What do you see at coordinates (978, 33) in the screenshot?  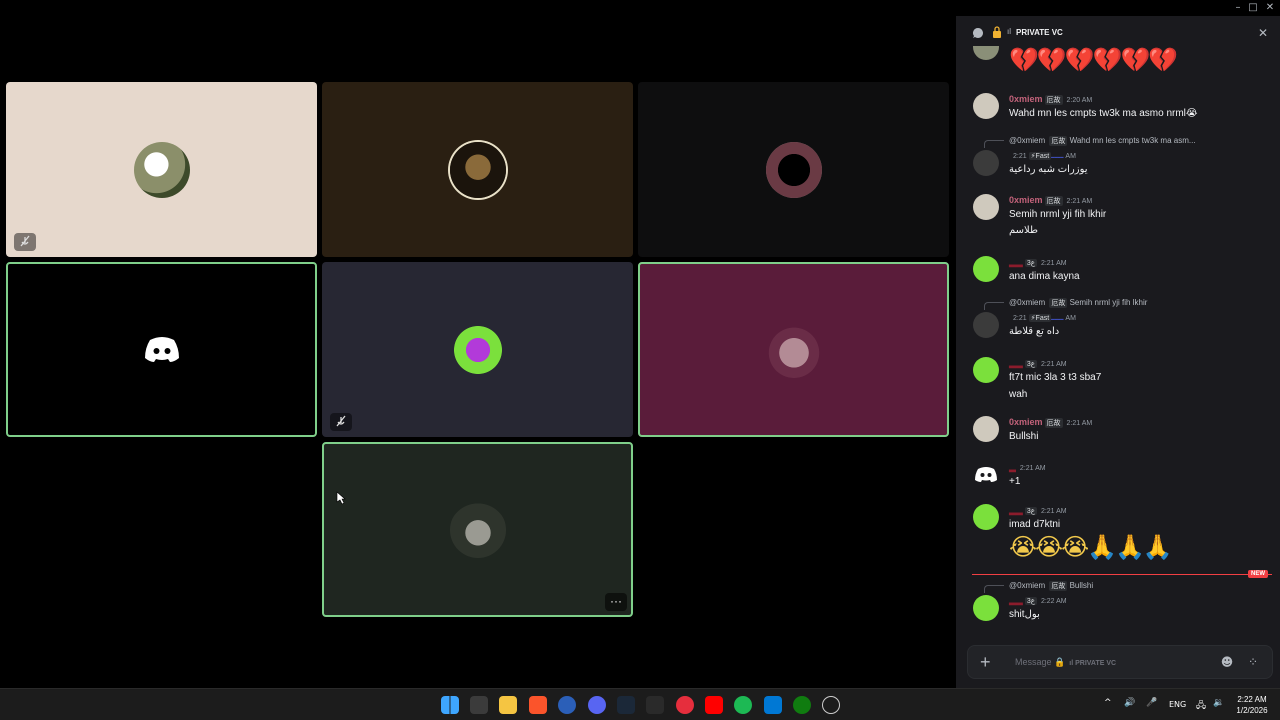 I see `chat-bubble-icon` at bounding box center [978, 33].